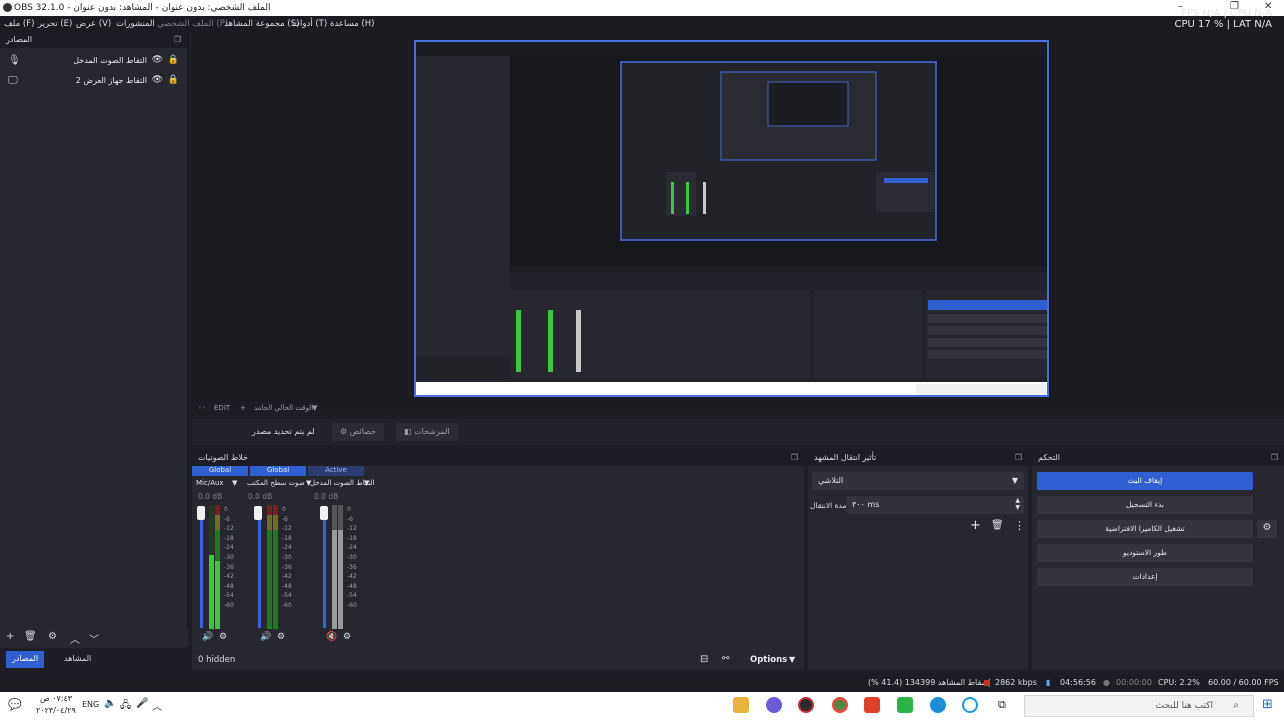  I want to click on file-explorer-icon, so click(741, 705).